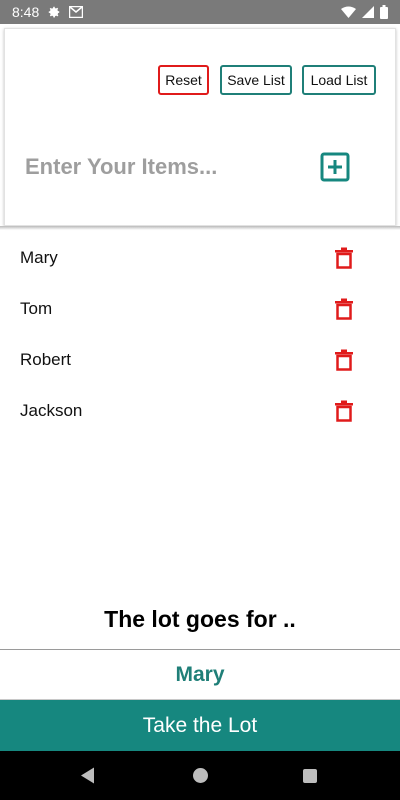 This screenshot has width=400, height=800. What do you see at coordinates (88, 778) in the screenshot?
I see `back-icon` at bounding box center [88, 778].